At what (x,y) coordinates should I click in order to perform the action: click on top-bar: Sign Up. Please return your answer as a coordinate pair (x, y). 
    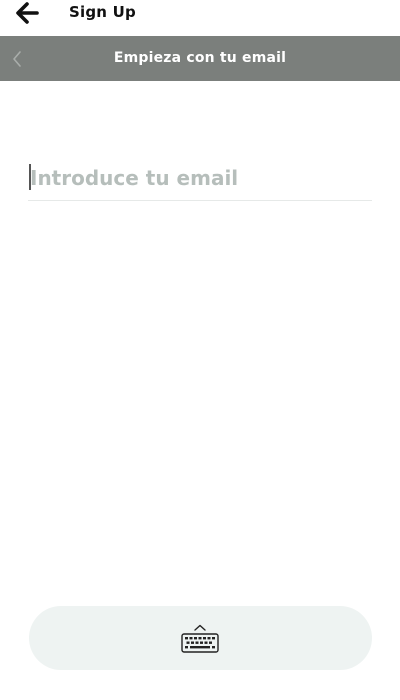
    Looking at the image, I should click on (200, 18).